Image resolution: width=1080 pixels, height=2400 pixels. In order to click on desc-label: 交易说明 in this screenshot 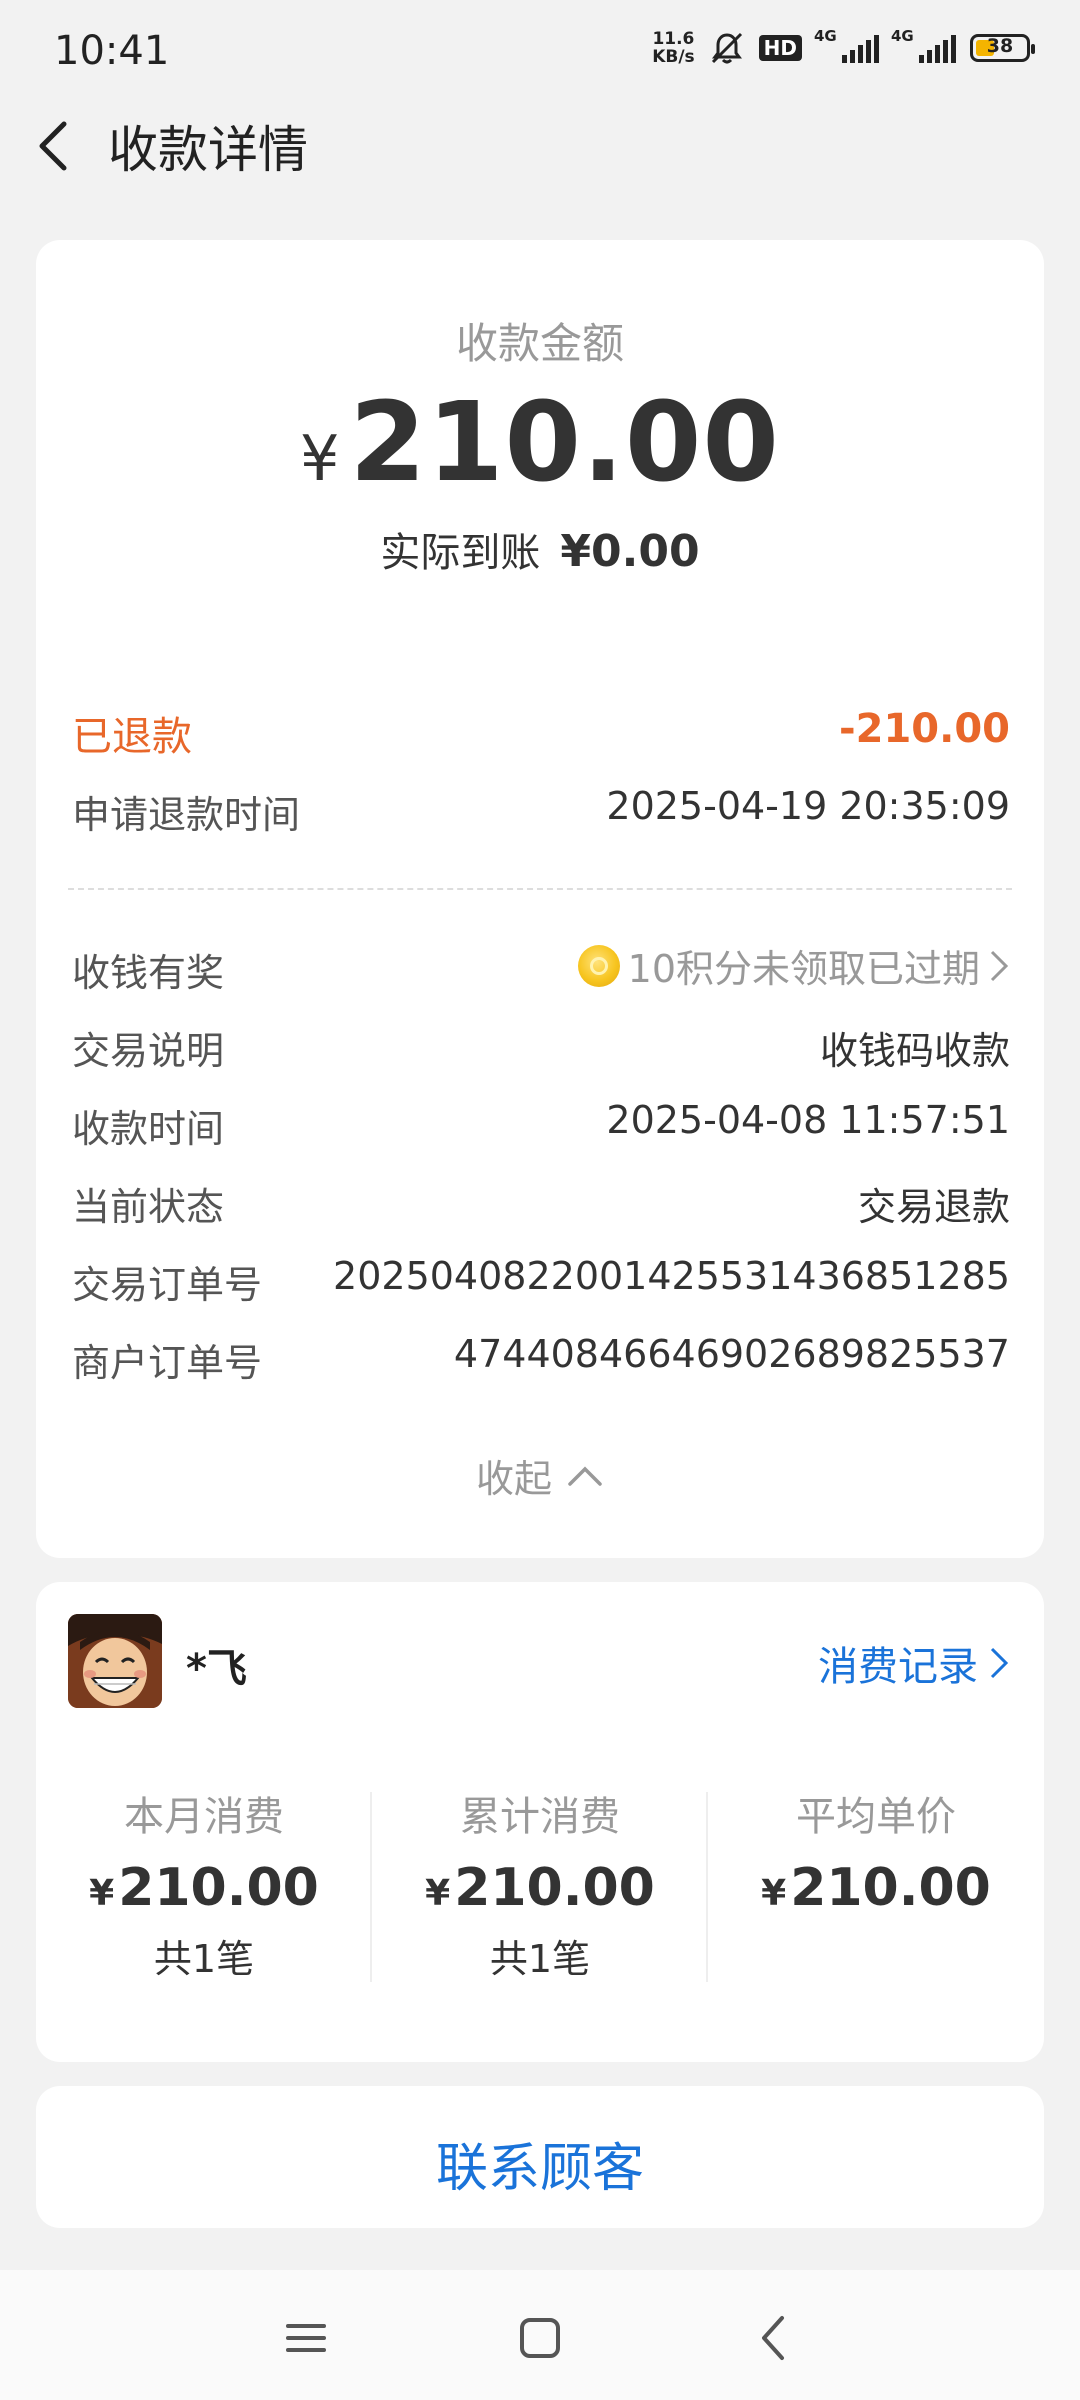, I will do `click(148, 1051)`.